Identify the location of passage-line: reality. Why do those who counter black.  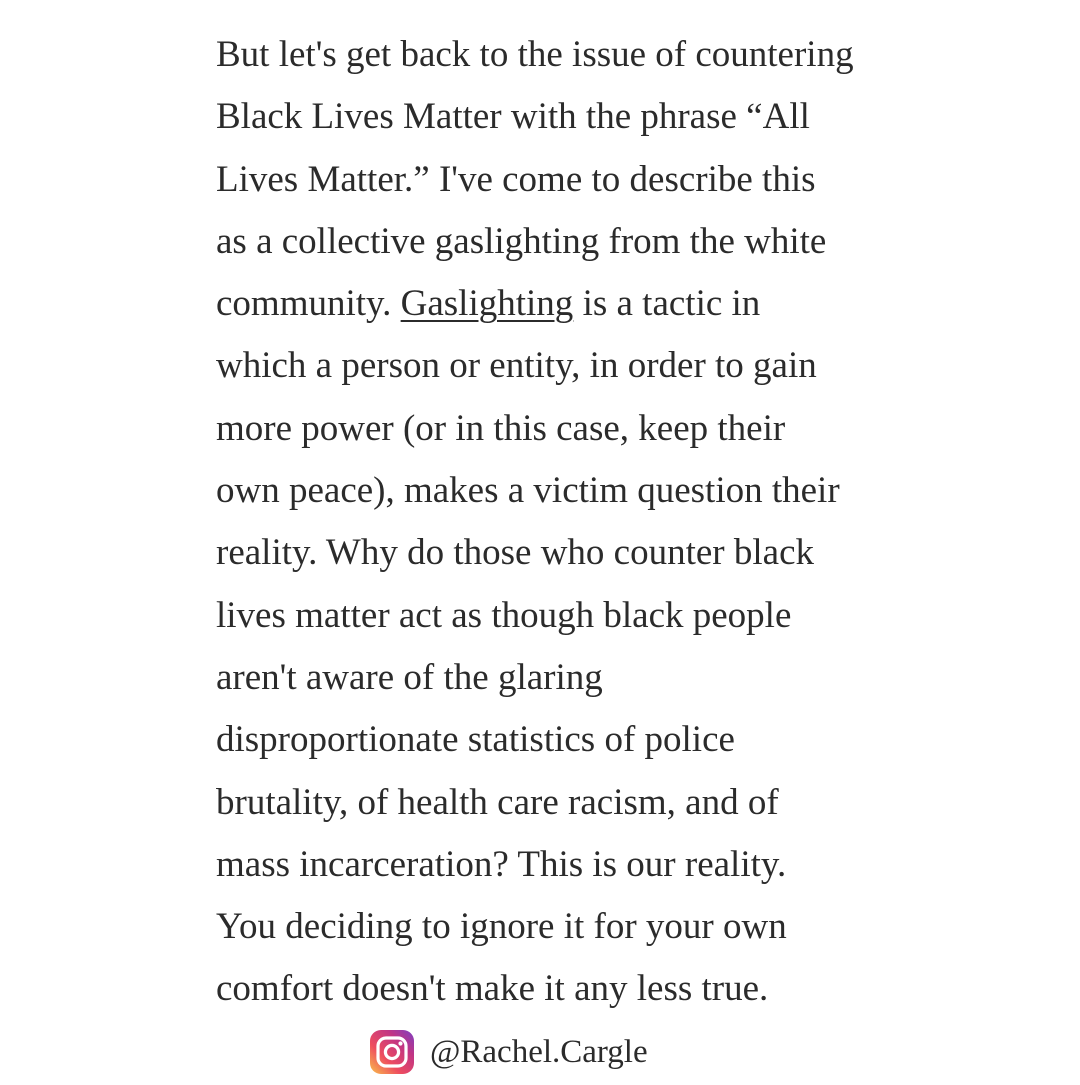
(515, 553).